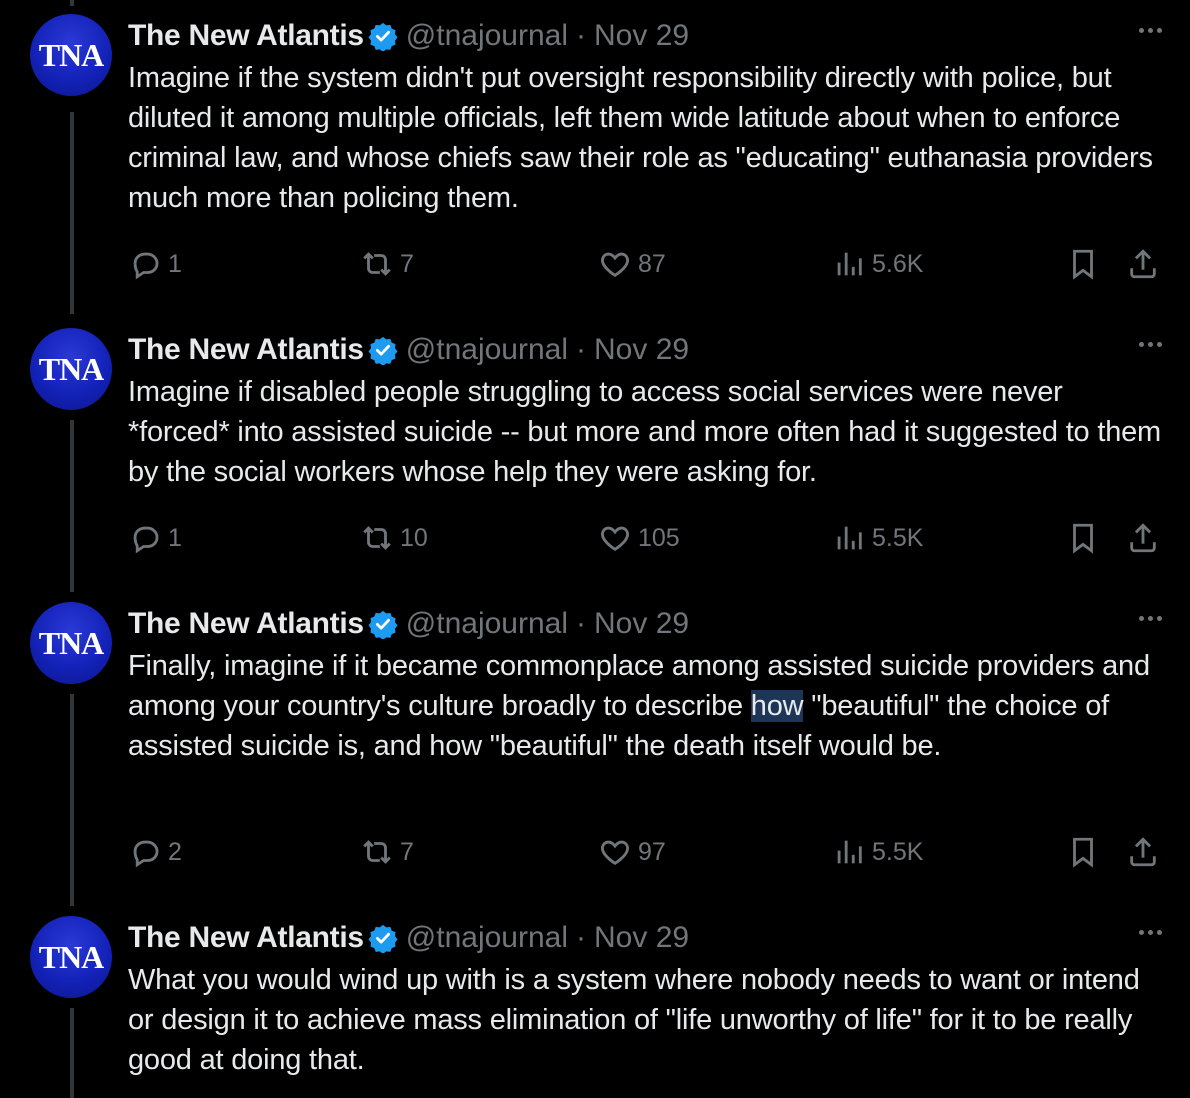 This screenshot has width=1190, height=1098. What do you see at coordinates (898, 263) in the screenshot?
I see `views-count: 5.6K` at bounding box center [898, 263].